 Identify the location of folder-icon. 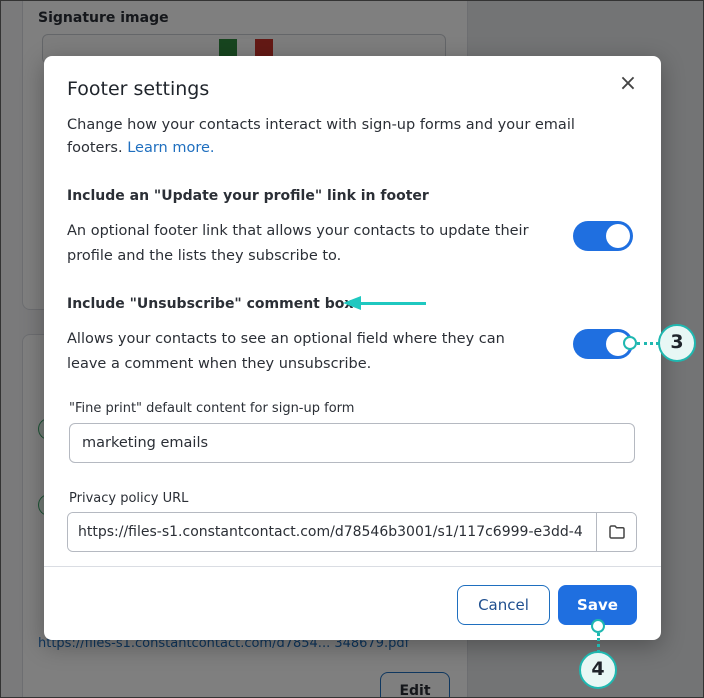
(616, 532).